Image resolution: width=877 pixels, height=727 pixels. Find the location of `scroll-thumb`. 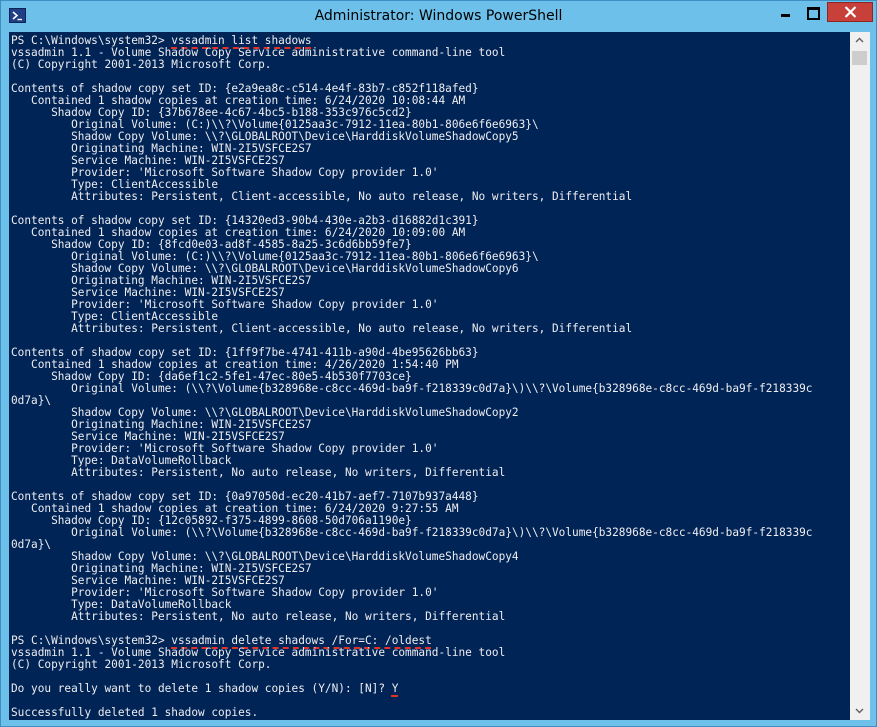

scroll-thumb is located at coordinates (859, 58).